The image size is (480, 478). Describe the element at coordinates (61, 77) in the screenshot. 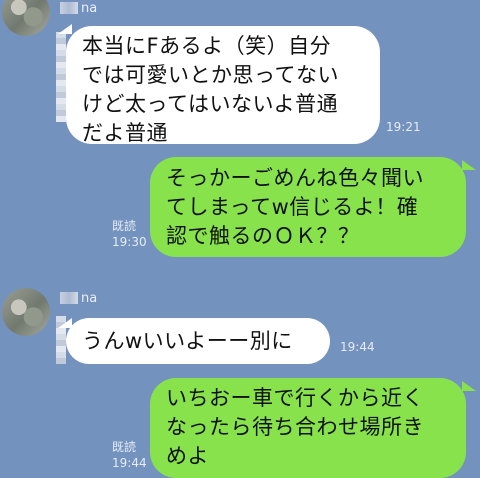

I see `mosaic-strip` at that location.